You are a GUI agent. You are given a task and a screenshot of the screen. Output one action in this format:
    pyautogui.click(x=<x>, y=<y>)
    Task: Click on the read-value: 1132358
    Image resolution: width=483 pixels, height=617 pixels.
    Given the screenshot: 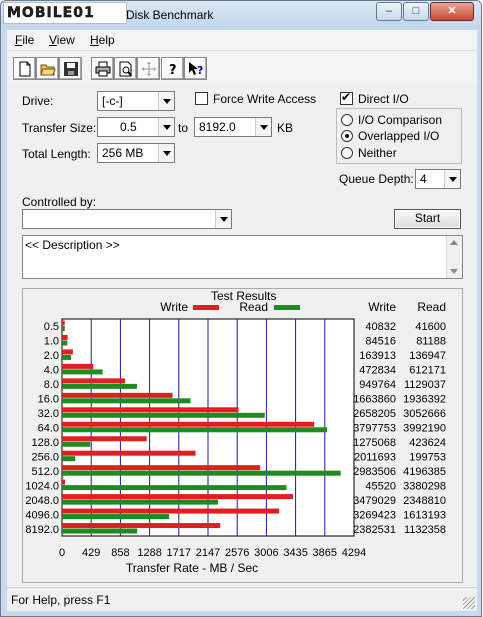 What is the action you would take?
    pyautogui.click(x=425, y=530)
    